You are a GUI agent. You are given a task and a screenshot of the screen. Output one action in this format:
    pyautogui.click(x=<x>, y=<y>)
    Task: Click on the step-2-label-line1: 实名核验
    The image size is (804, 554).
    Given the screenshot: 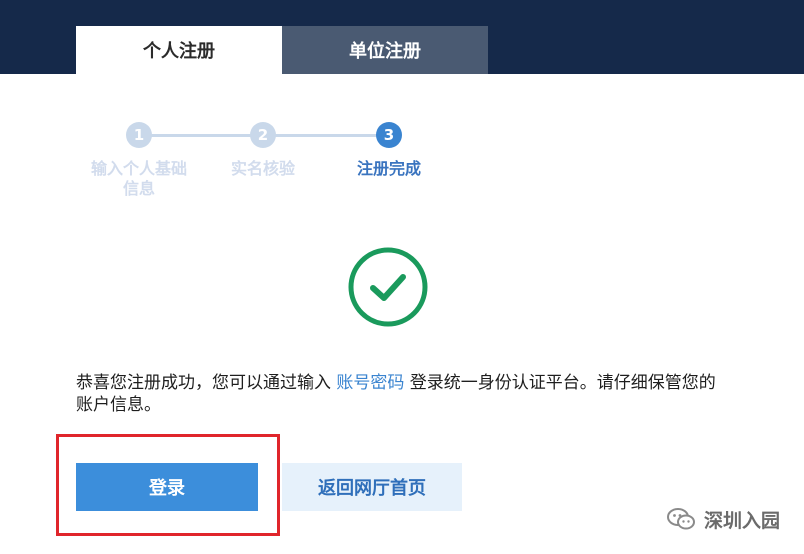 What is the action you would take?
    pyautogui.click(x=262, y=168)
    